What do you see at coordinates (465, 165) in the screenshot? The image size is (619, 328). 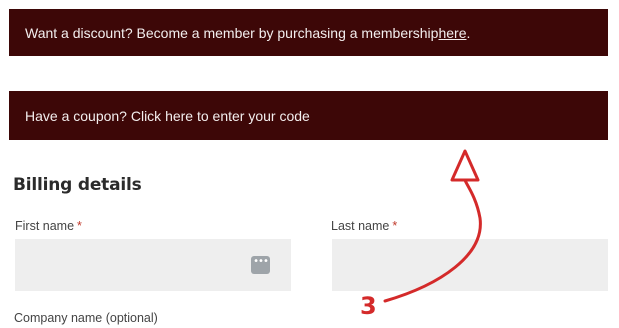 I see `annotation-arrowhead` at bounding box center [465, 165].